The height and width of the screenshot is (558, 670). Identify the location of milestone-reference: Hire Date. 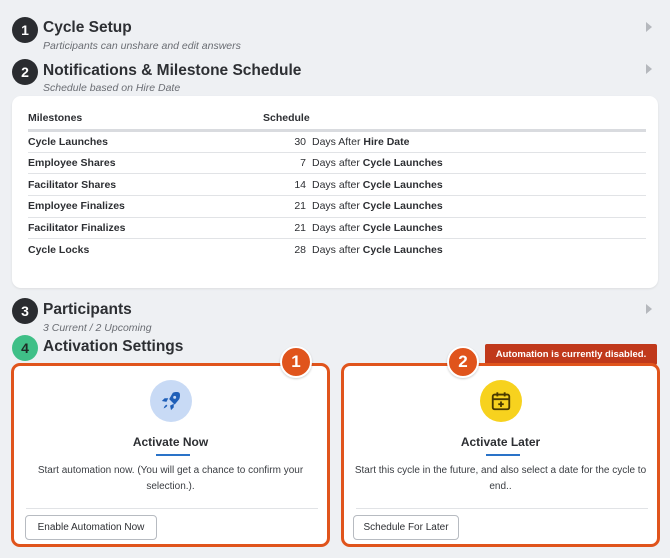
(386, 141).